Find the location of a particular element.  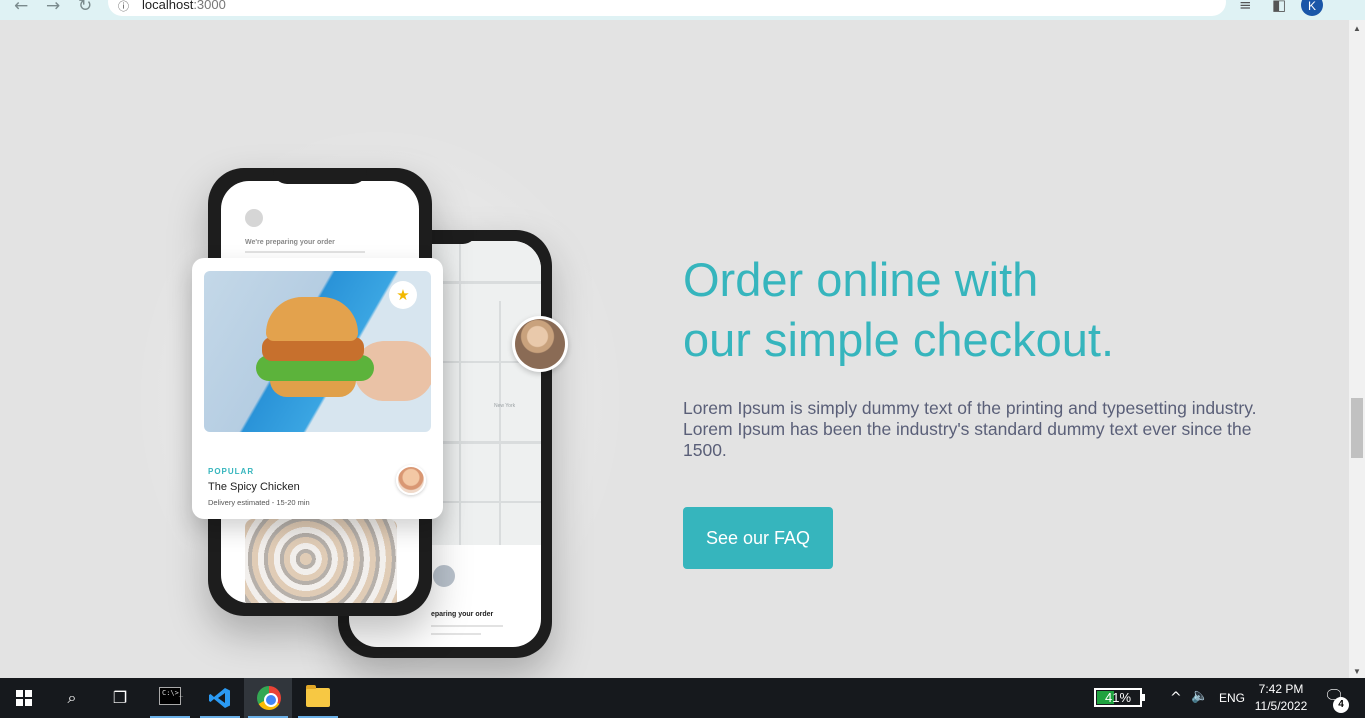

star-icon: ★ is located at coordinates (403, 295).